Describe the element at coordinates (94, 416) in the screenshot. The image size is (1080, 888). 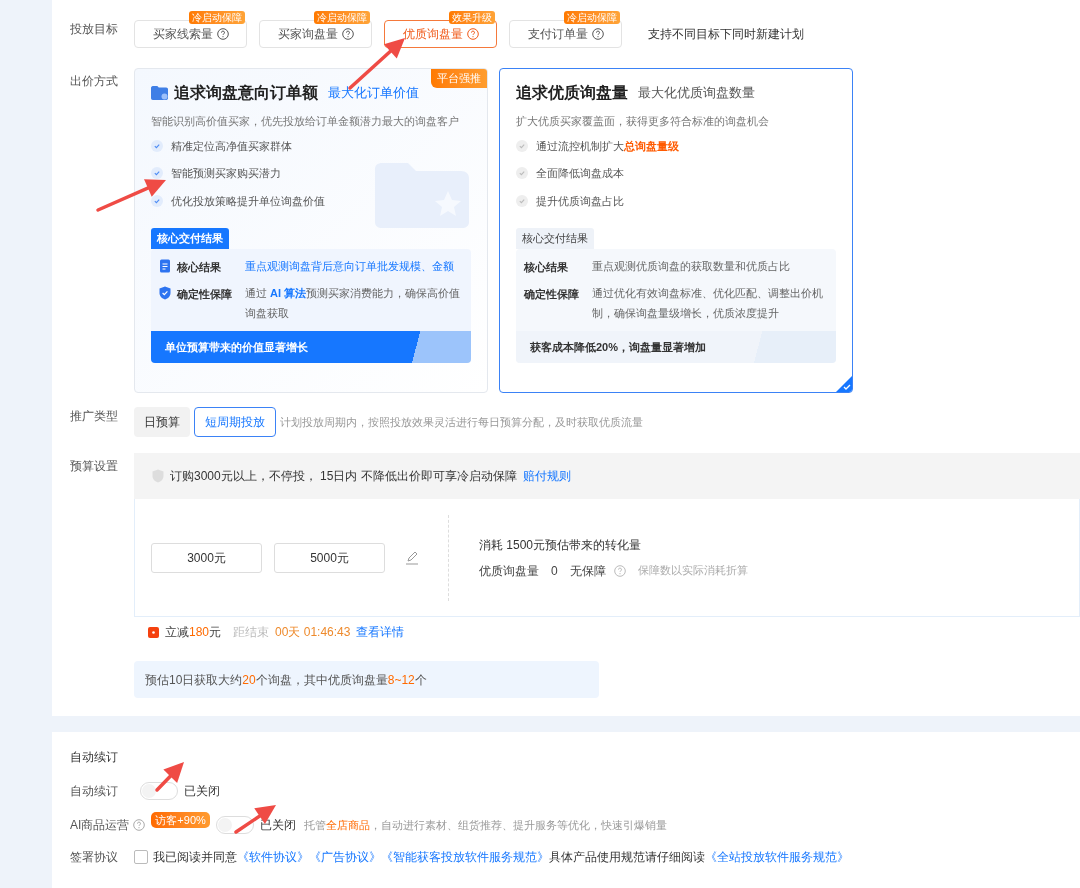
I see `field-label: 推广类型` at that location.